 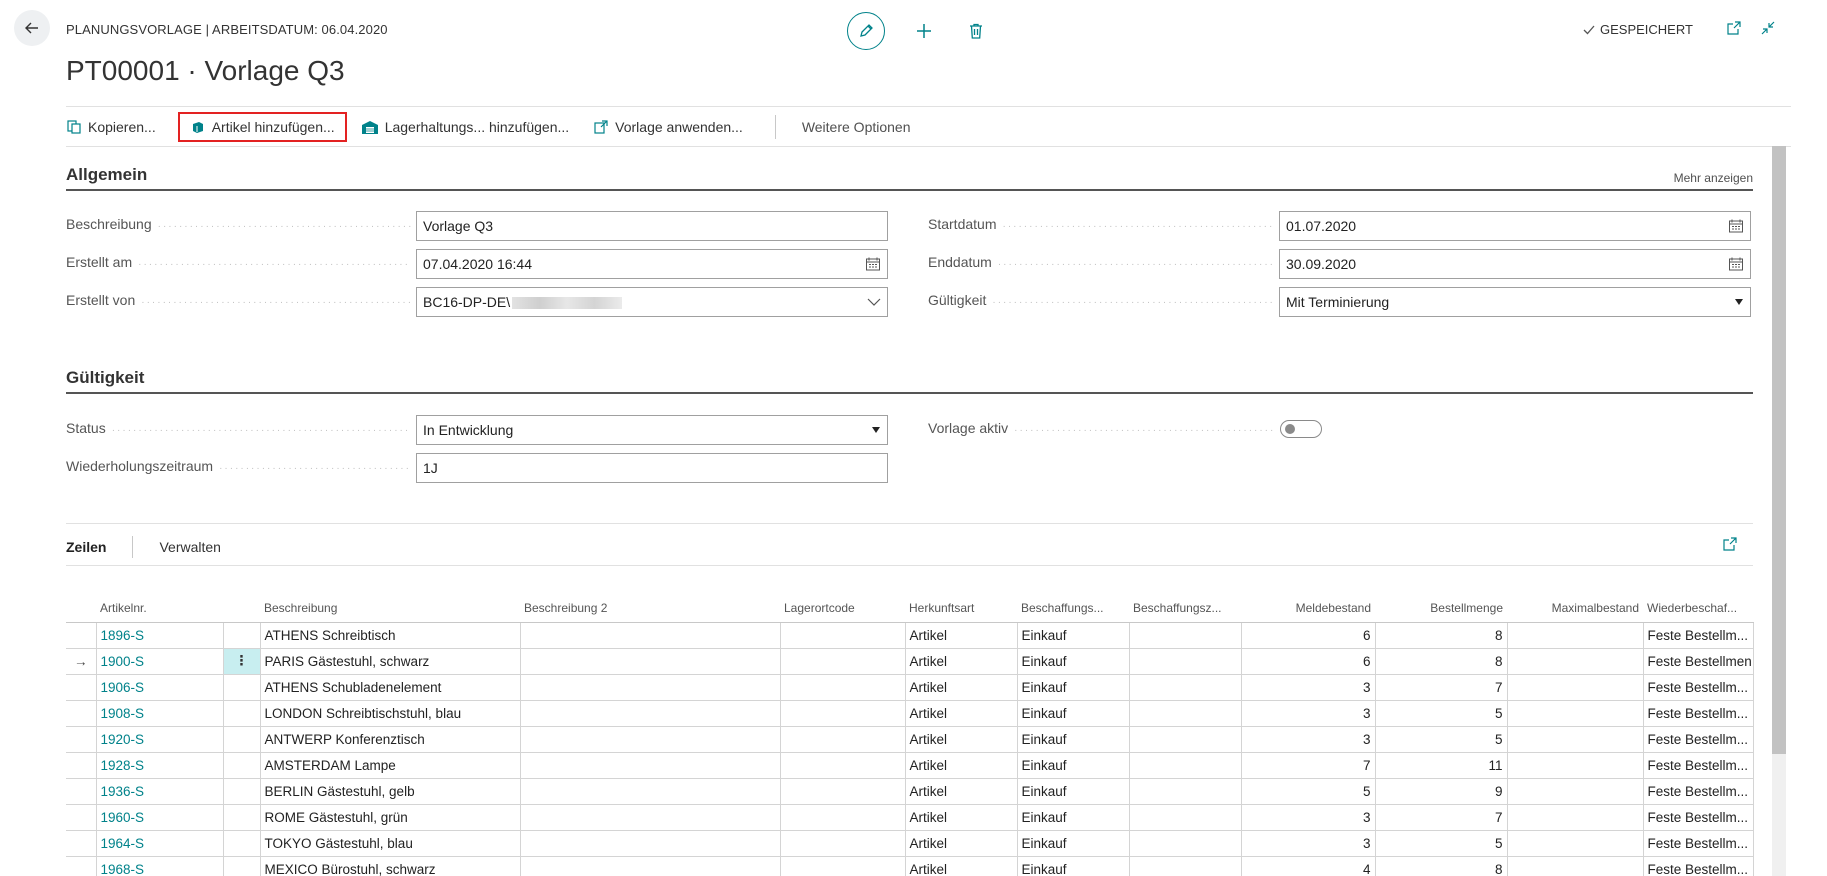 What do you see at coordinates (1779, 450) in the screenshot?
I see `page-scrollbar-thumb` at bounding box center [1779, 450].